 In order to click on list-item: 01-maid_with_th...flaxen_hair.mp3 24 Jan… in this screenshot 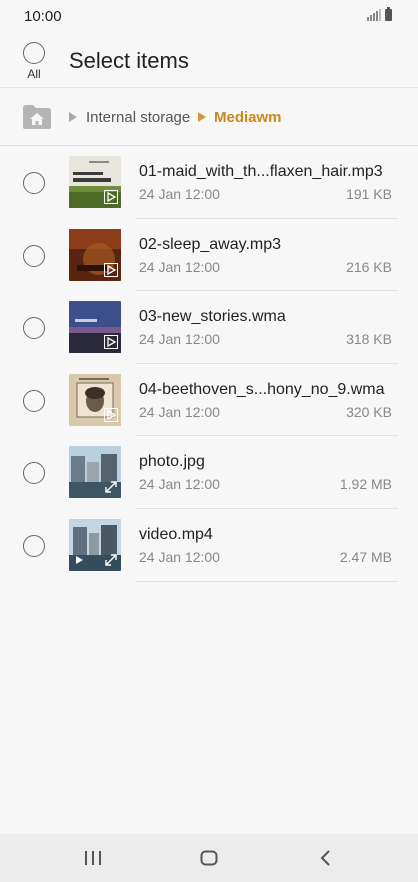, I will do `click(209, 182)`.